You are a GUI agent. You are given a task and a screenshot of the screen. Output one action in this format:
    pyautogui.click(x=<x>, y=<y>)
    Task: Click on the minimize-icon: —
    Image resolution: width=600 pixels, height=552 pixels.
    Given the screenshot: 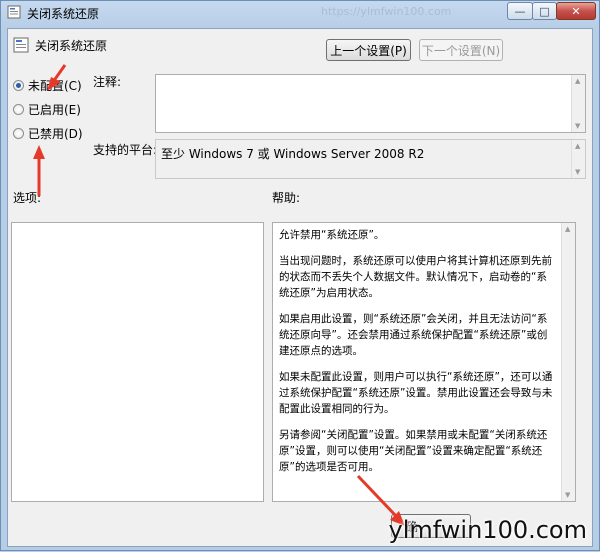 What is the action you would take?
    pyautogui.click(x=520, y=11)
    